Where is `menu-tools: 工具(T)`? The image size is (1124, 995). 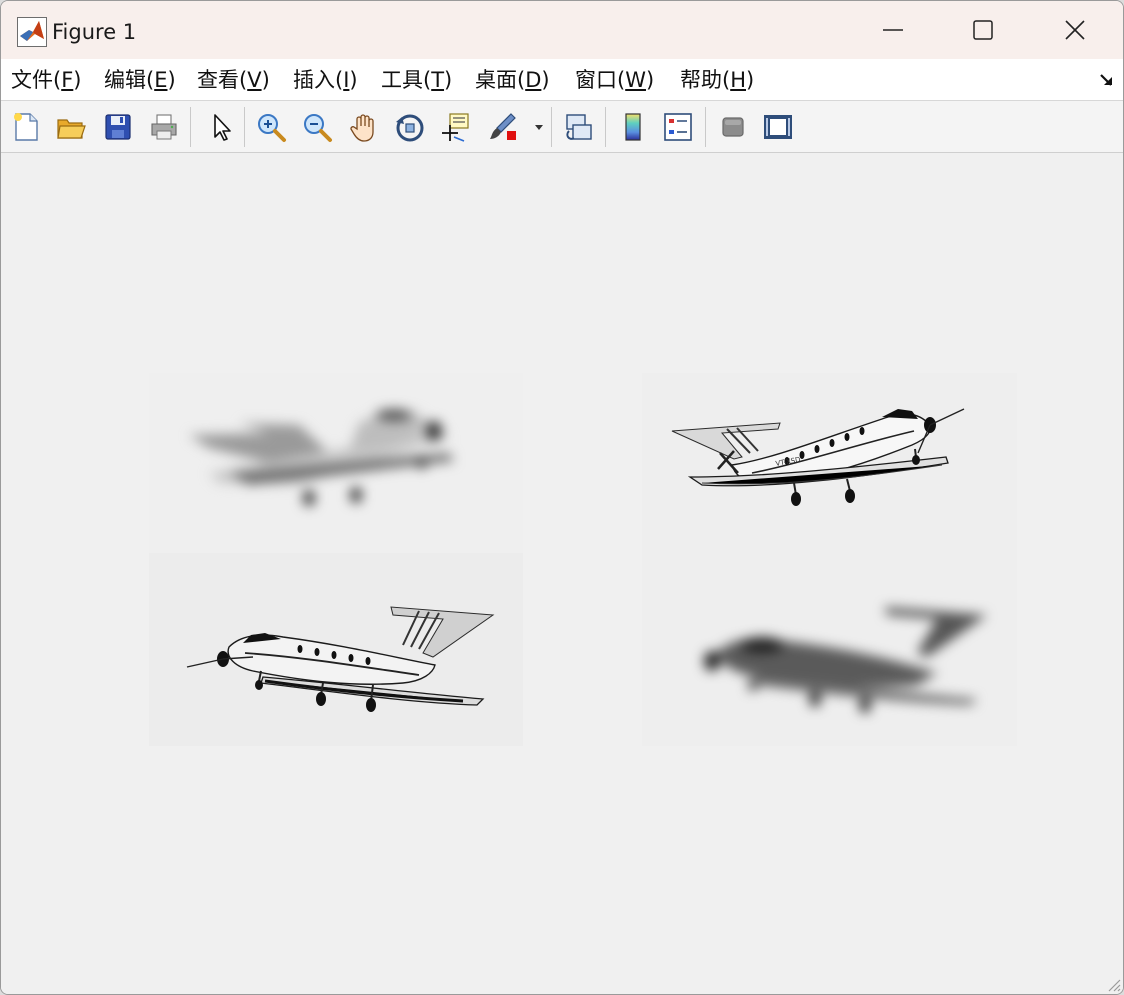 menu-tools: 工具(T) is located at coordinates (416, 80).